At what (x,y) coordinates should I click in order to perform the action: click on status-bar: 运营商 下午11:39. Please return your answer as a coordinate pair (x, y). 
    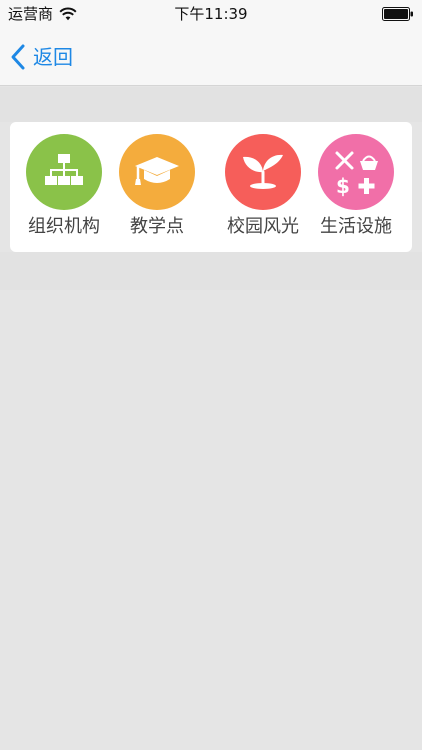
    Looking at the image, I should click on (211, 14).